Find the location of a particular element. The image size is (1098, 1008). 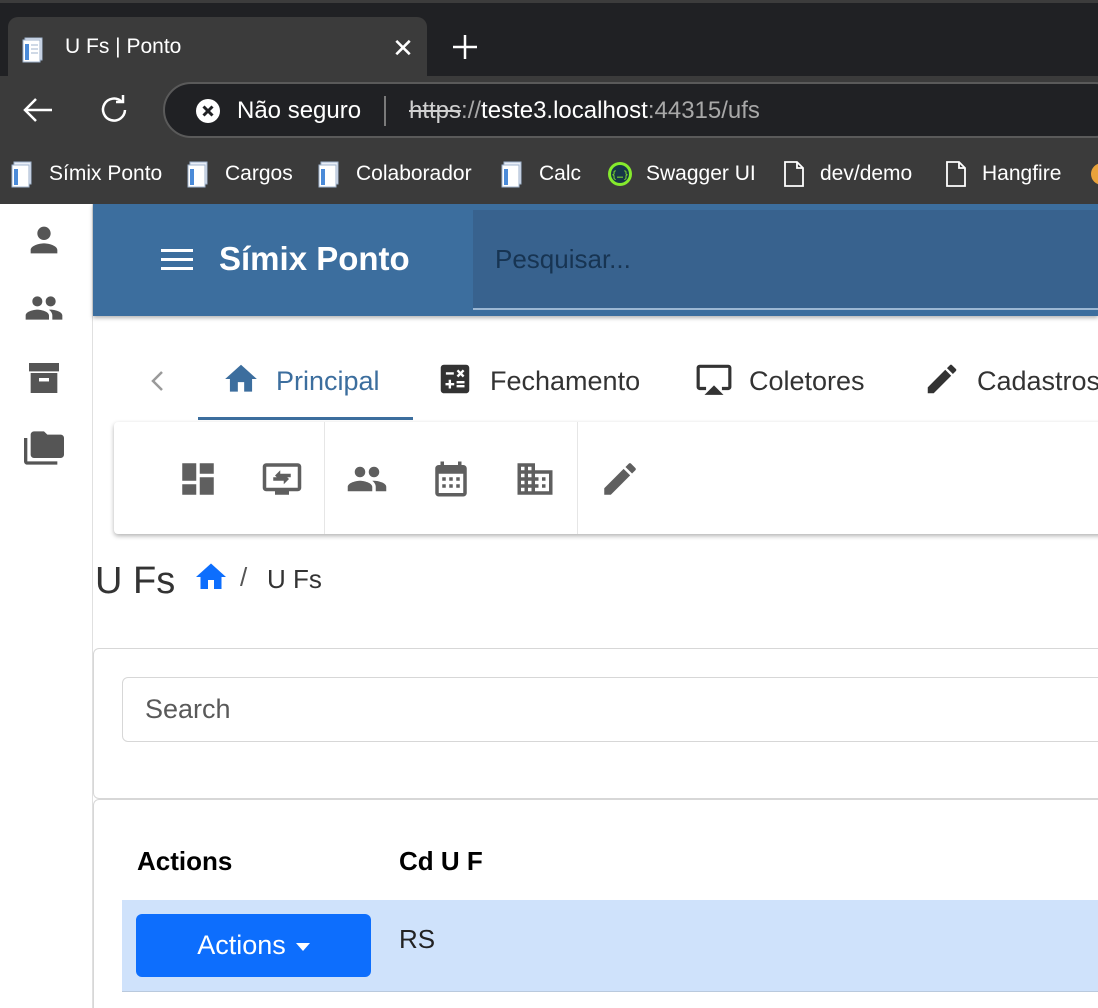

table-row: Actions RS is located at coordinates (610, 946).